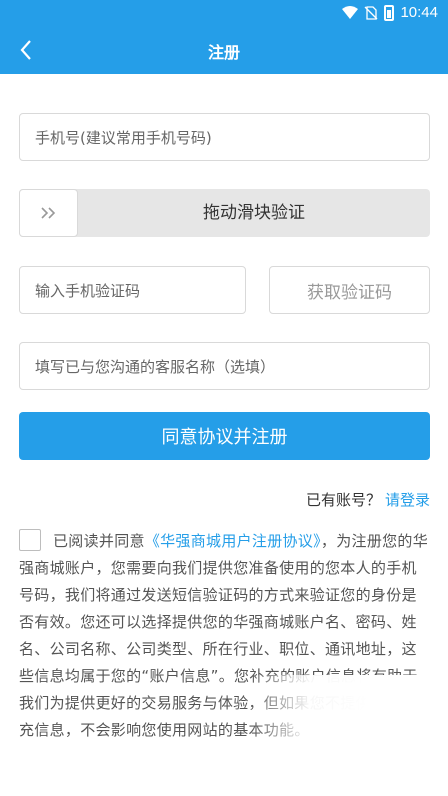 The height and width of the screenshot is (796, 448). I want to click on page-title: 注册, so click(223, 52).